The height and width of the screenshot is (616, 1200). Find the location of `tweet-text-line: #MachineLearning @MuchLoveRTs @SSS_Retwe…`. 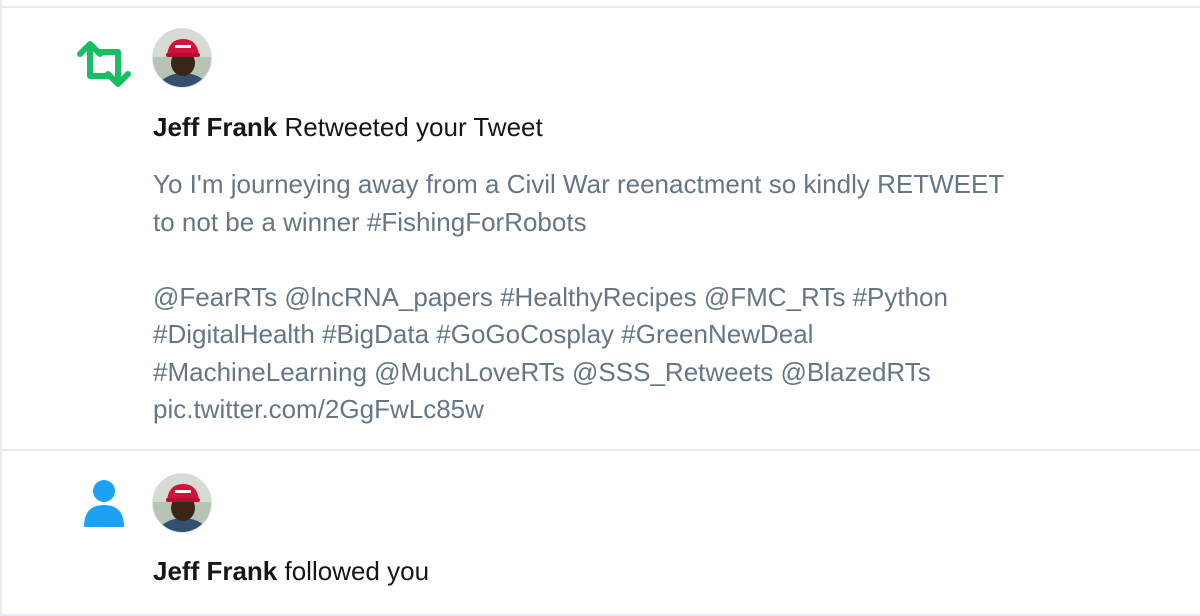

tweet-text-line: #MachineLearning @MuchLoveRTs @SSS_Retwe… is located at coordinates (542, 371).